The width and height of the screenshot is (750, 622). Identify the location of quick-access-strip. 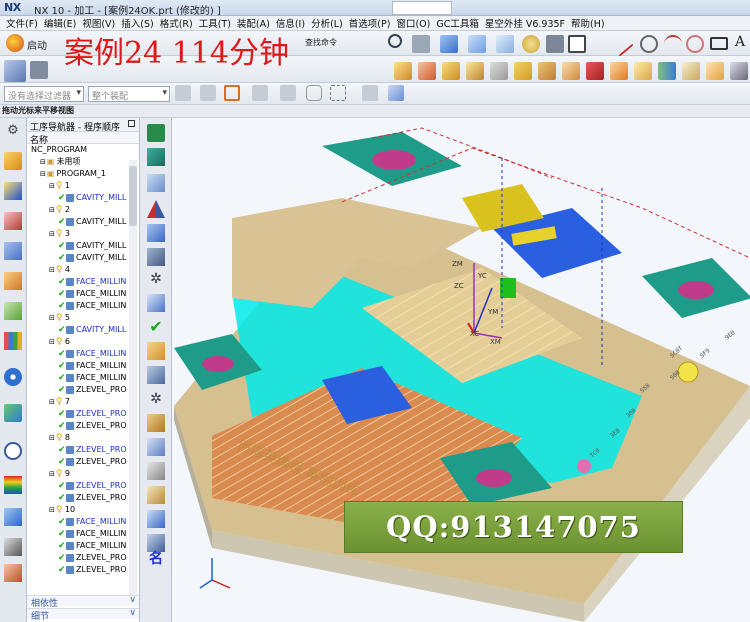
(422, 8).